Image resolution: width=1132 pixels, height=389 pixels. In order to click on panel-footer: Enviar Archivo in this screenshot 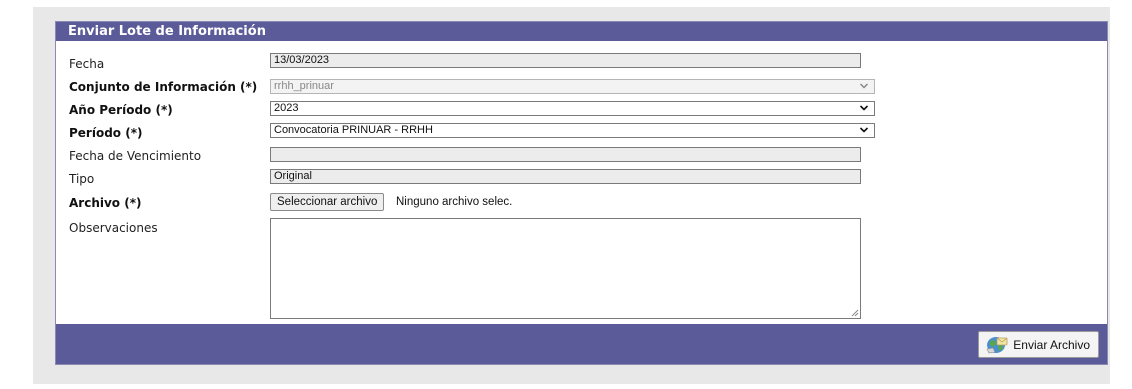, I will do `click(581, 344)`.